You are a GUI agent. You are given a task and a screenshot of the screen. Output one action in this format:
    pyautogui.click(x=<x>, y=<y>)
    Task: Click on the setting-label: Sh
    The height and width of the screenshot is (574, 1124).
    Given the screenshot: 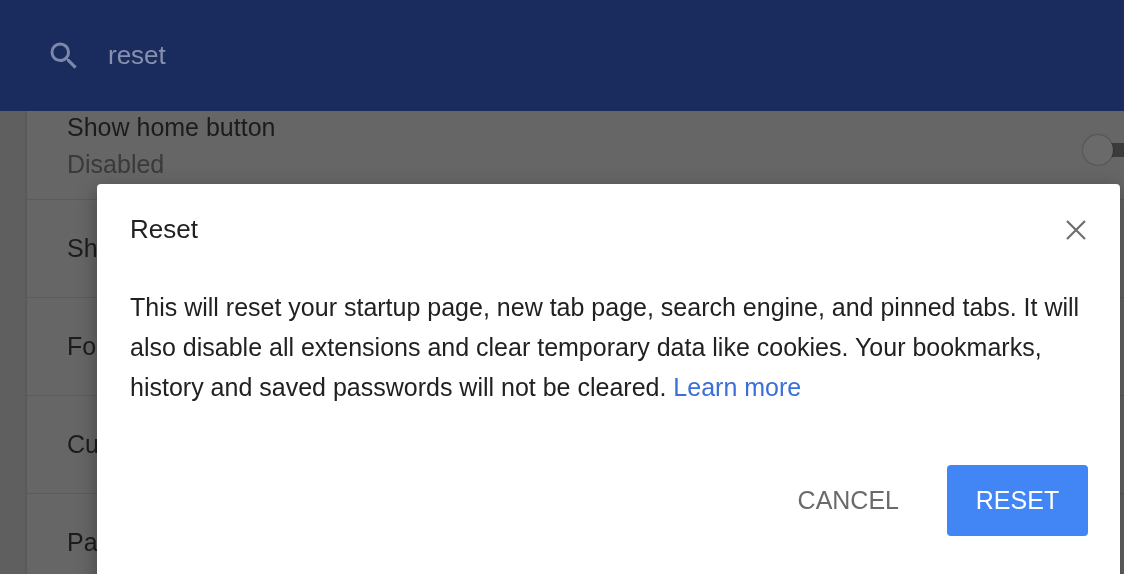 What is the action you would take?
    pyautogui.click(x=82, y=248)
    